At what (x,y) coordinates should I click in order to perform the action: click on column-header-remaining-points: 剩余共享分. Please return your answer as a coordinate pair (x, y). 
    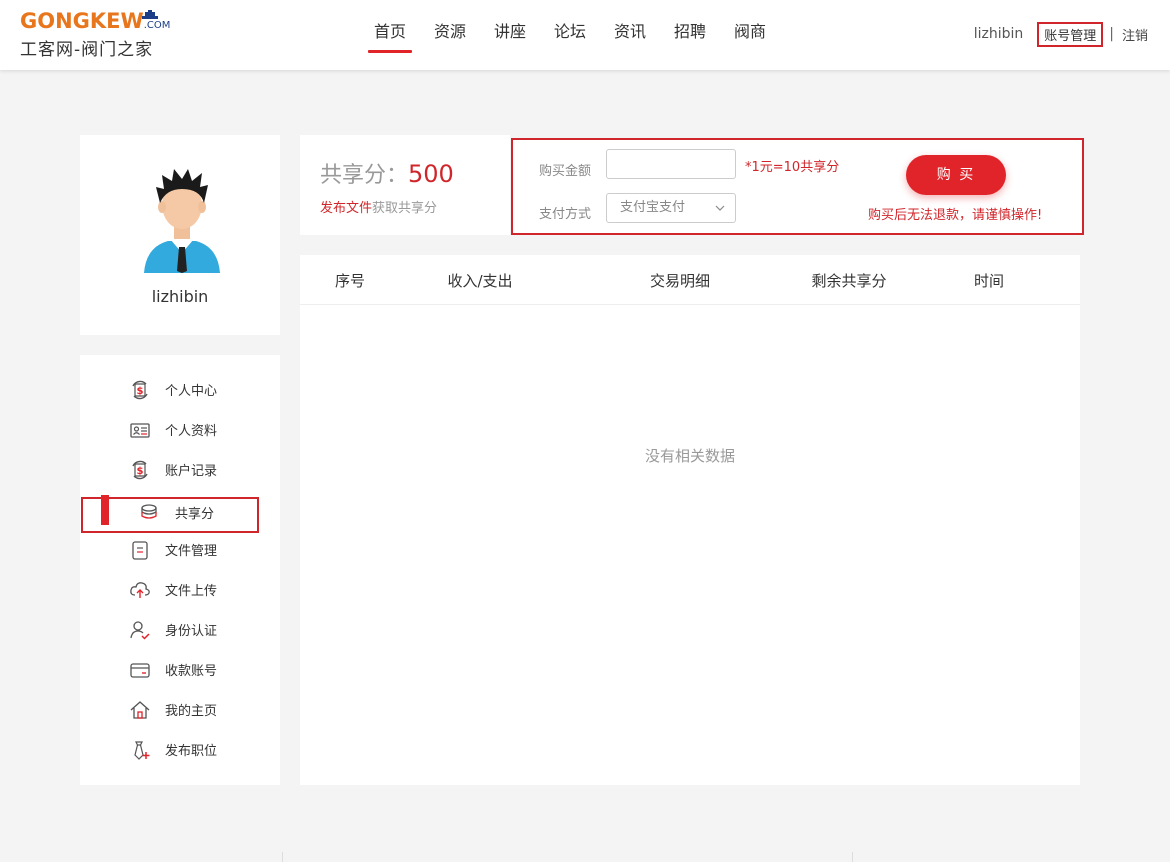
    Looking at the image, I should click on (849, 281).